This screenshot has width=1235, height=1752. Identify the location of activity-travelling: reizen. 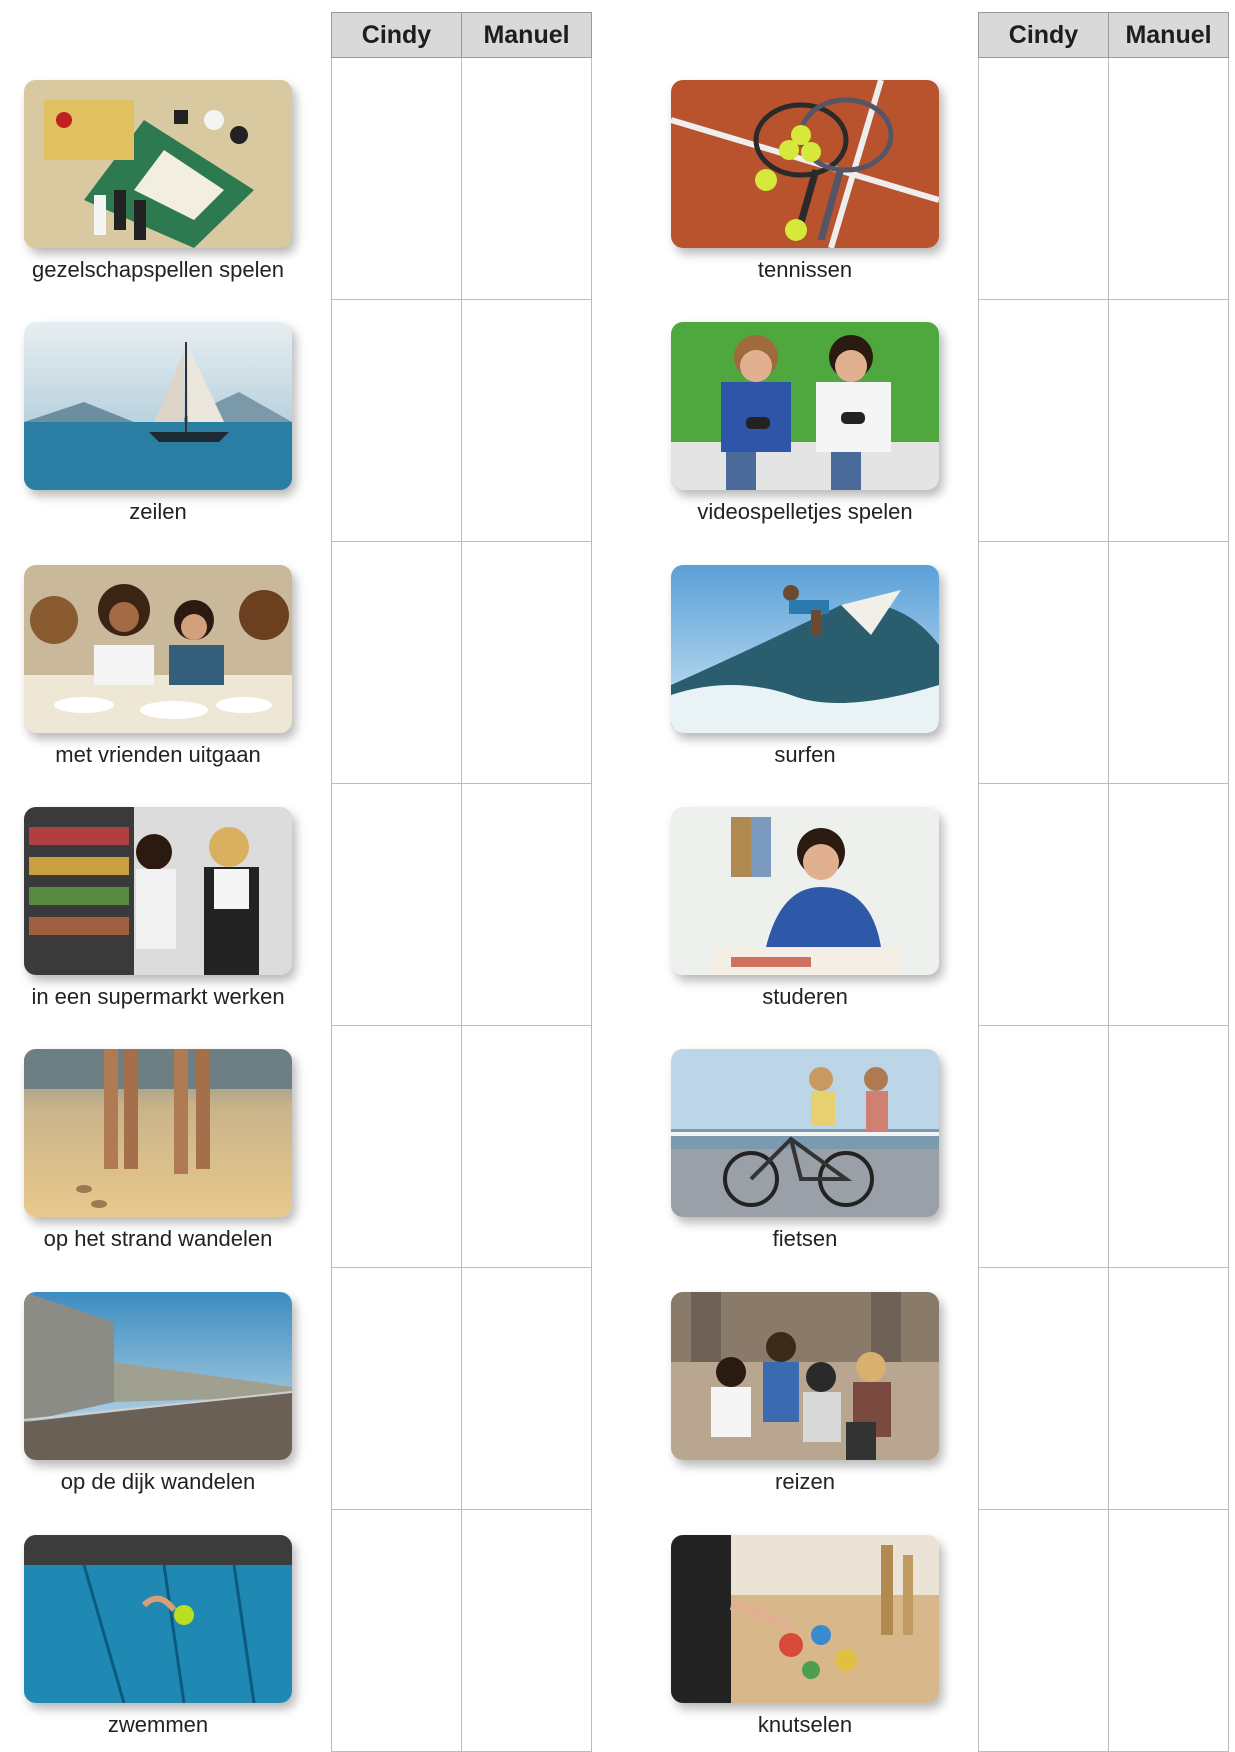
(805, 1394).